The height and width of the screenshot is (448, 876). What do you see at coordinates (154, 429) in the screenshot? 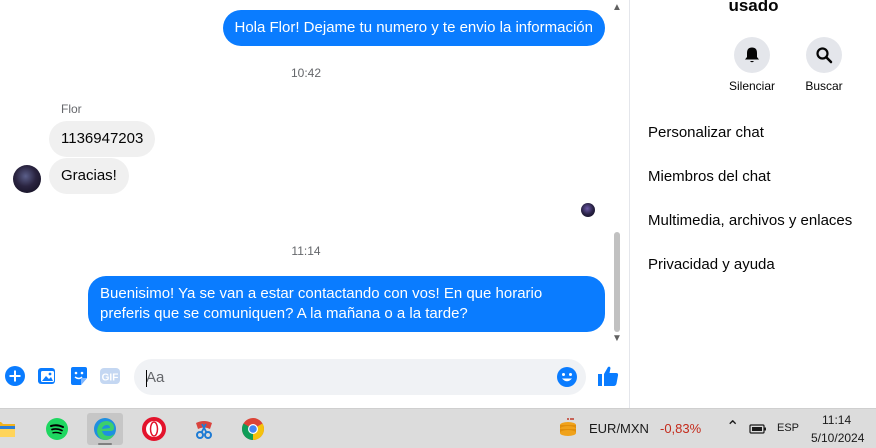
I see `opera-icon` at bounding box center [154, 429].